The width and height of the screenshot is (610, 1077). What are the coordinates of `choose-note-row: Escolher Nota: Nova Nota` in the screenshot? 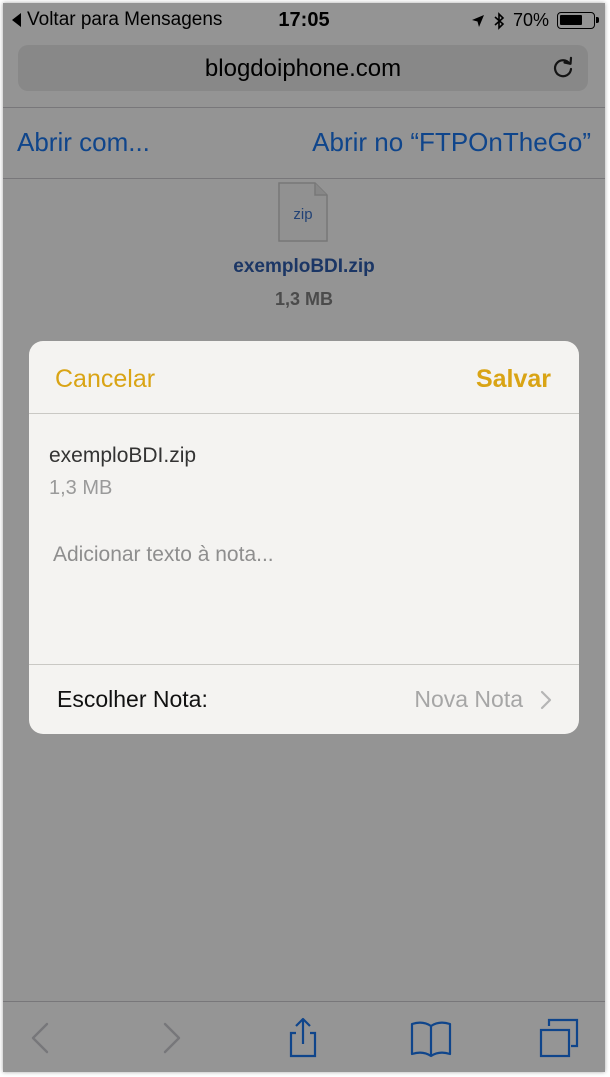 It's located at (304, 699).